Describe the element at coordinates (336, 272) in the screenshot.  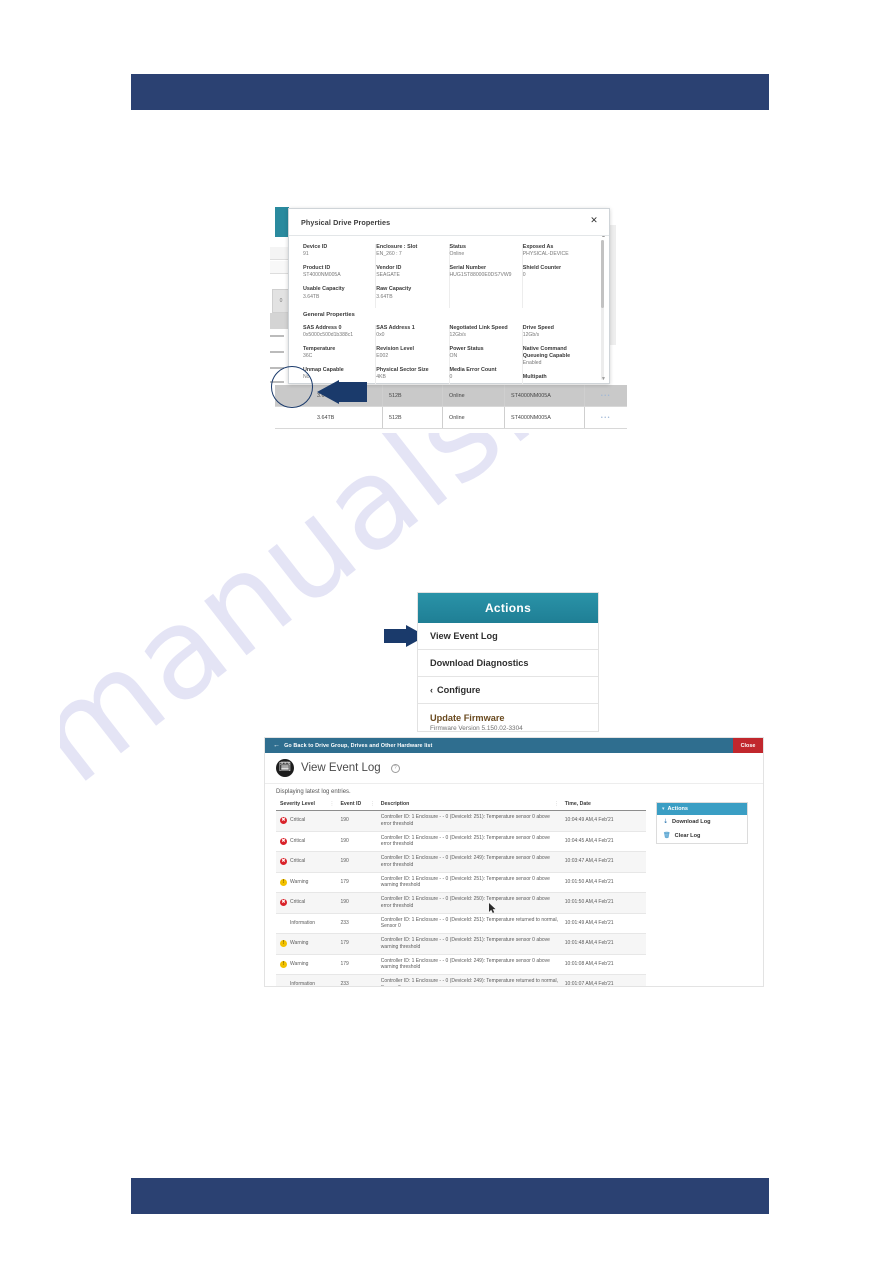
I see `property-product-id: Product ID ST4000NM005A` at that location.